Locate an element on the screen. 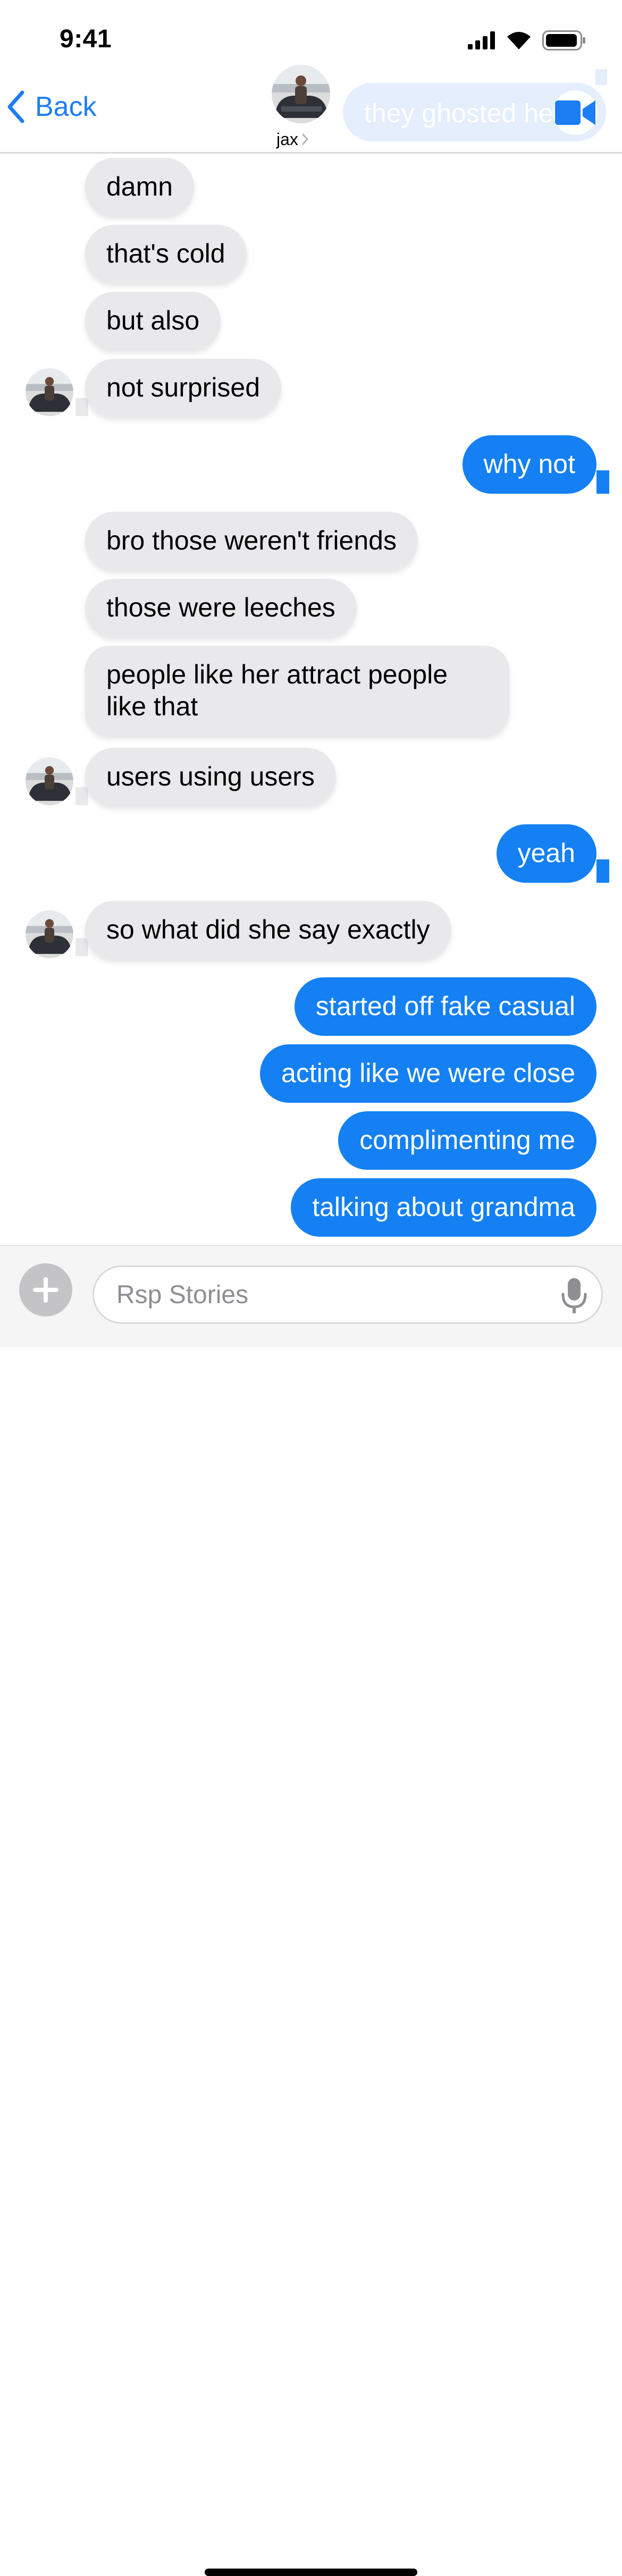  battery-icon is located at coordinates (563, 40).